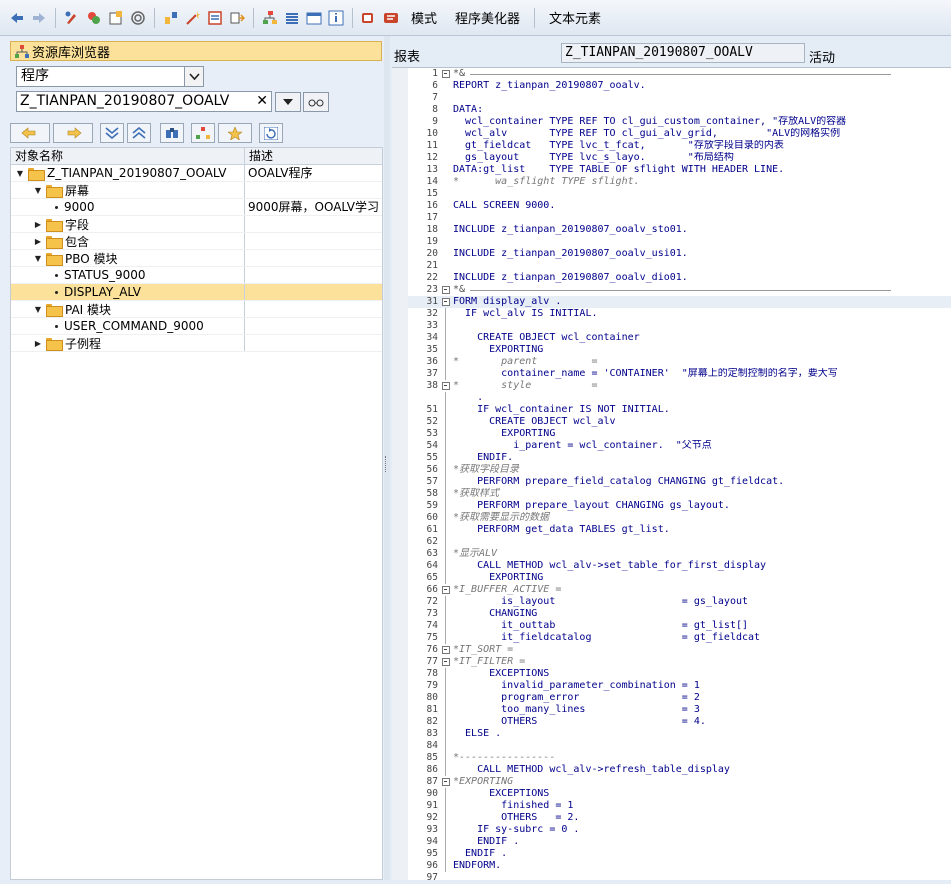 The image size is (951, 884). I want to click on code-line: 54 i_parent = wcl_container. "父节点, so click(679, 446).